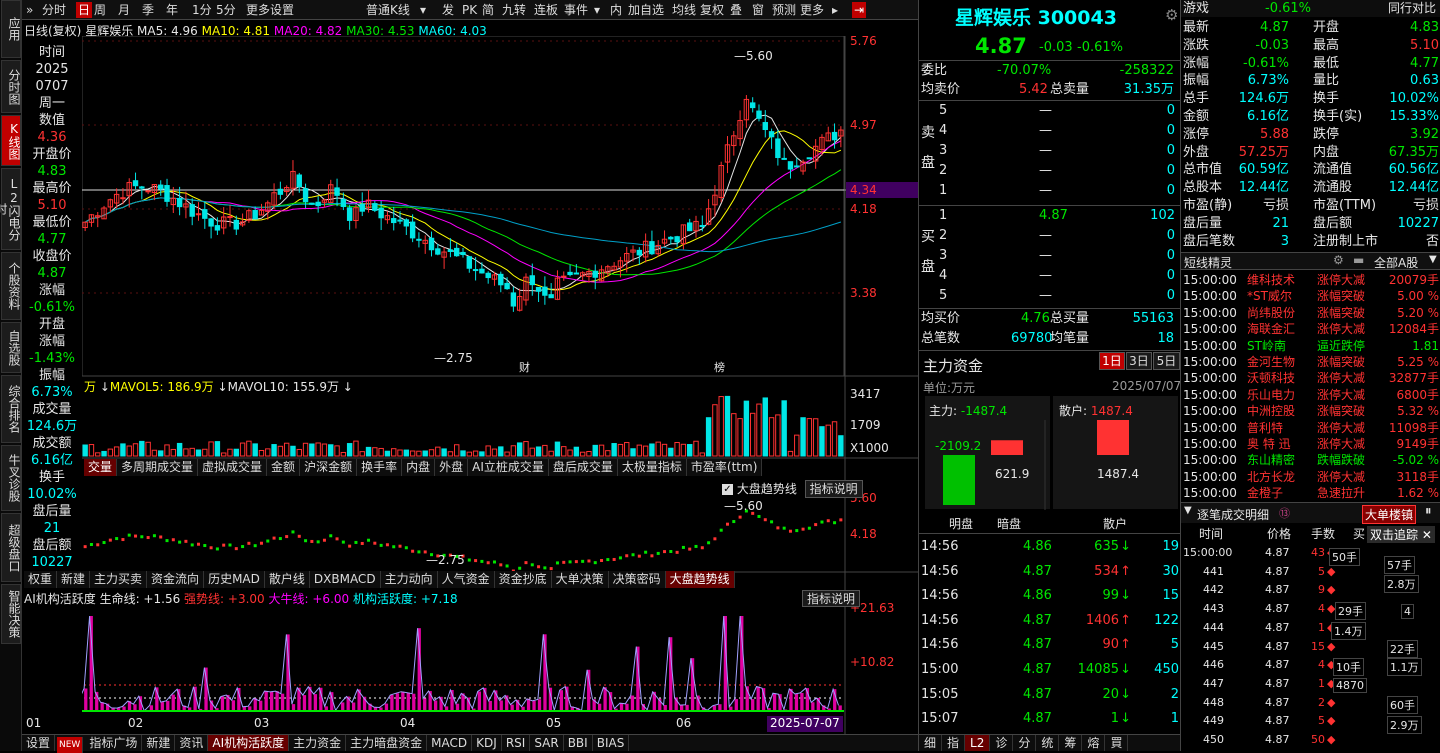 This screenshot has height=753, width=1440. Describe the element at coordinates (84, 10) in the screenshot. I see `toolbar-item-2: 日` at that location.